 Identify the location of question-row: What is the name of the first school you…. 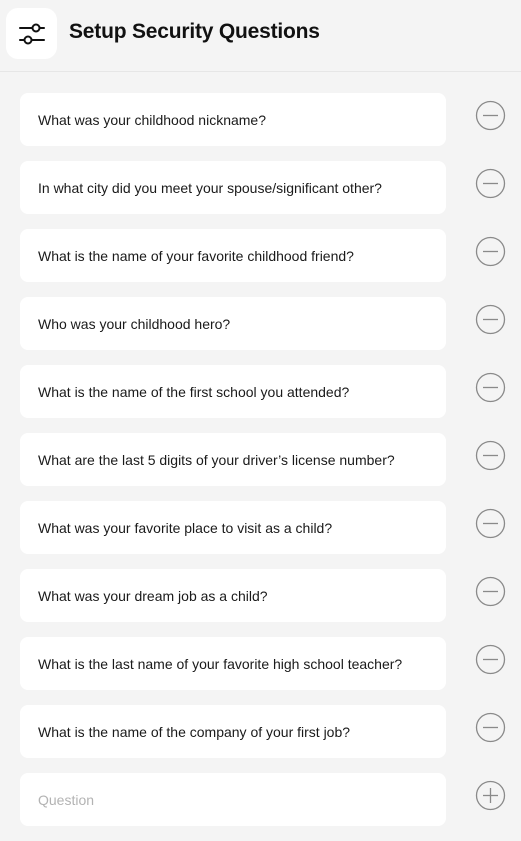
(260, 399).